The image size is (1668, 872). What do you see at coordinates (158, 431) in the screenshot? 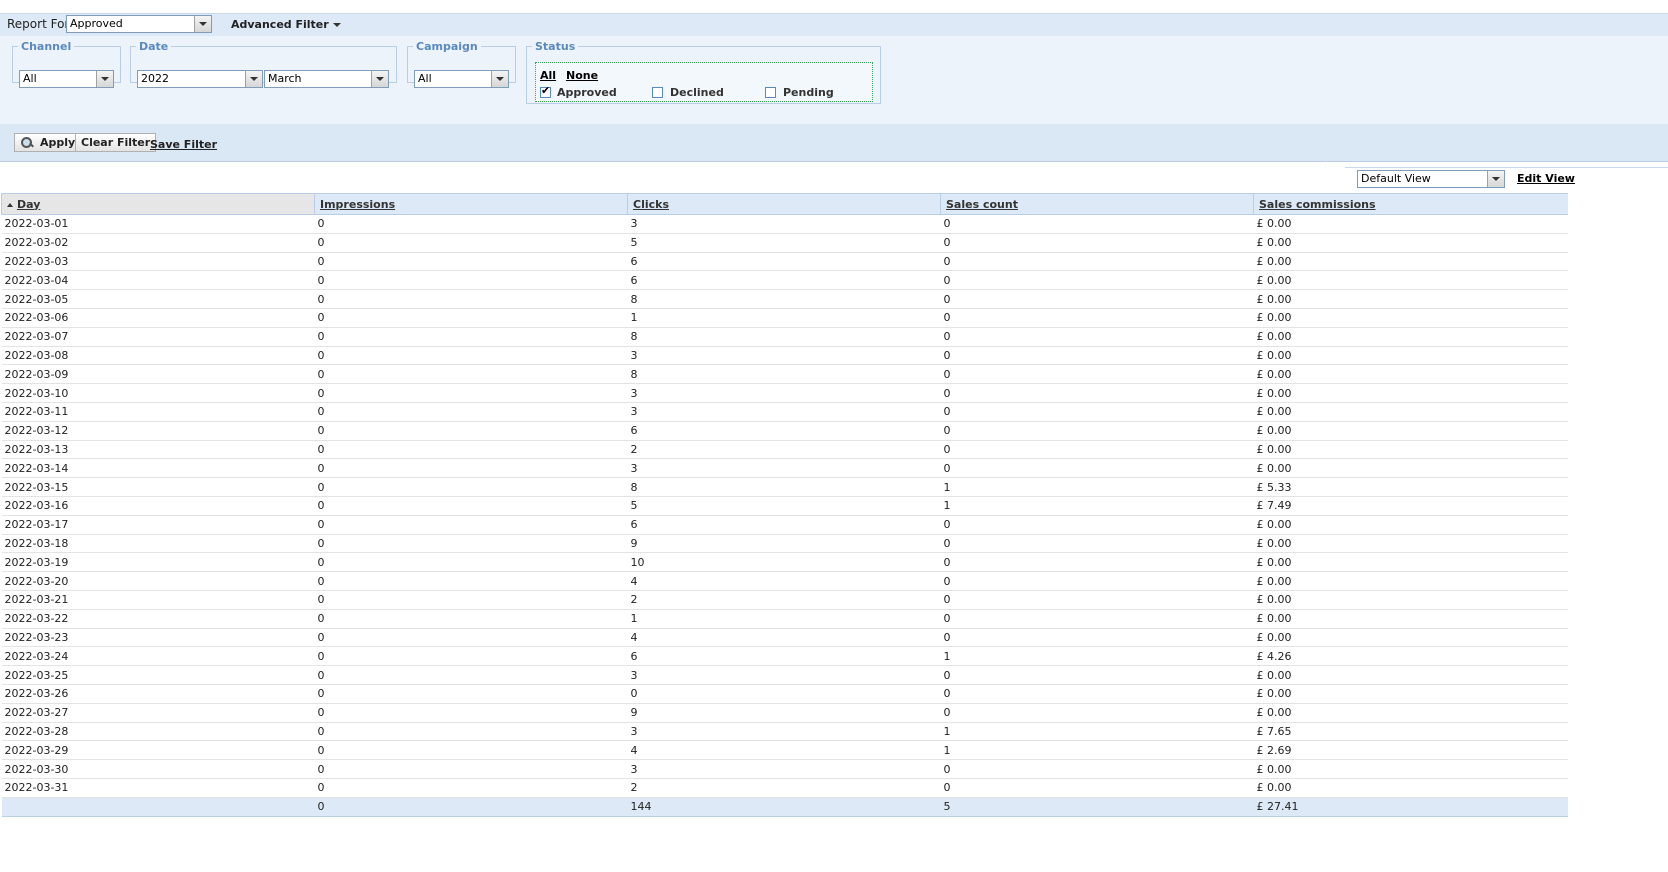
I see `day-cell: 2022-03-12` at bounding box center [158, 431].